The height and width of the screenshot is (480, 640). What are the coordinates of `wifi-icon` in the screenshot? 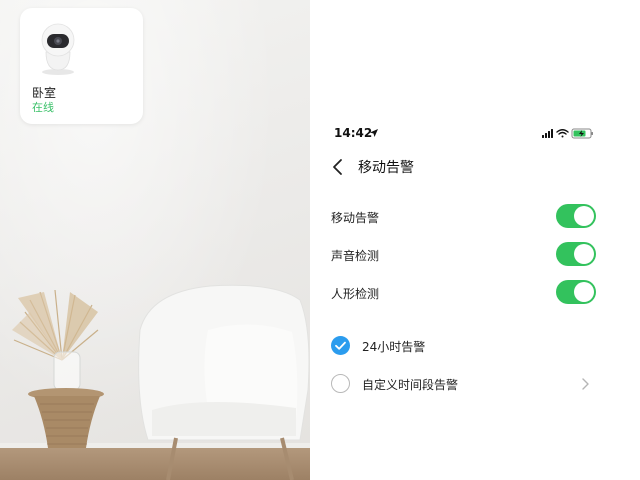 It's located at (562, 133).